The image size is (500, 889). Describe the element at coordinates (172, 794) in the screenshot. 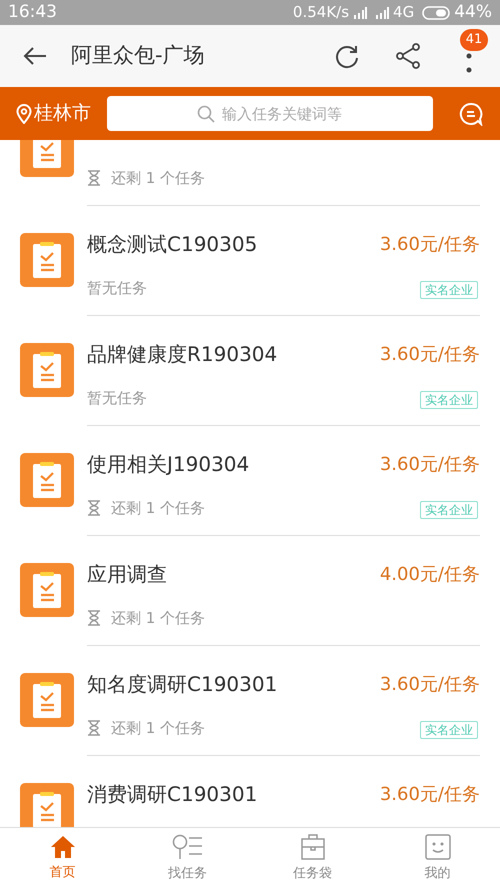

I see `task-title: 消费调研C190301` at that location.